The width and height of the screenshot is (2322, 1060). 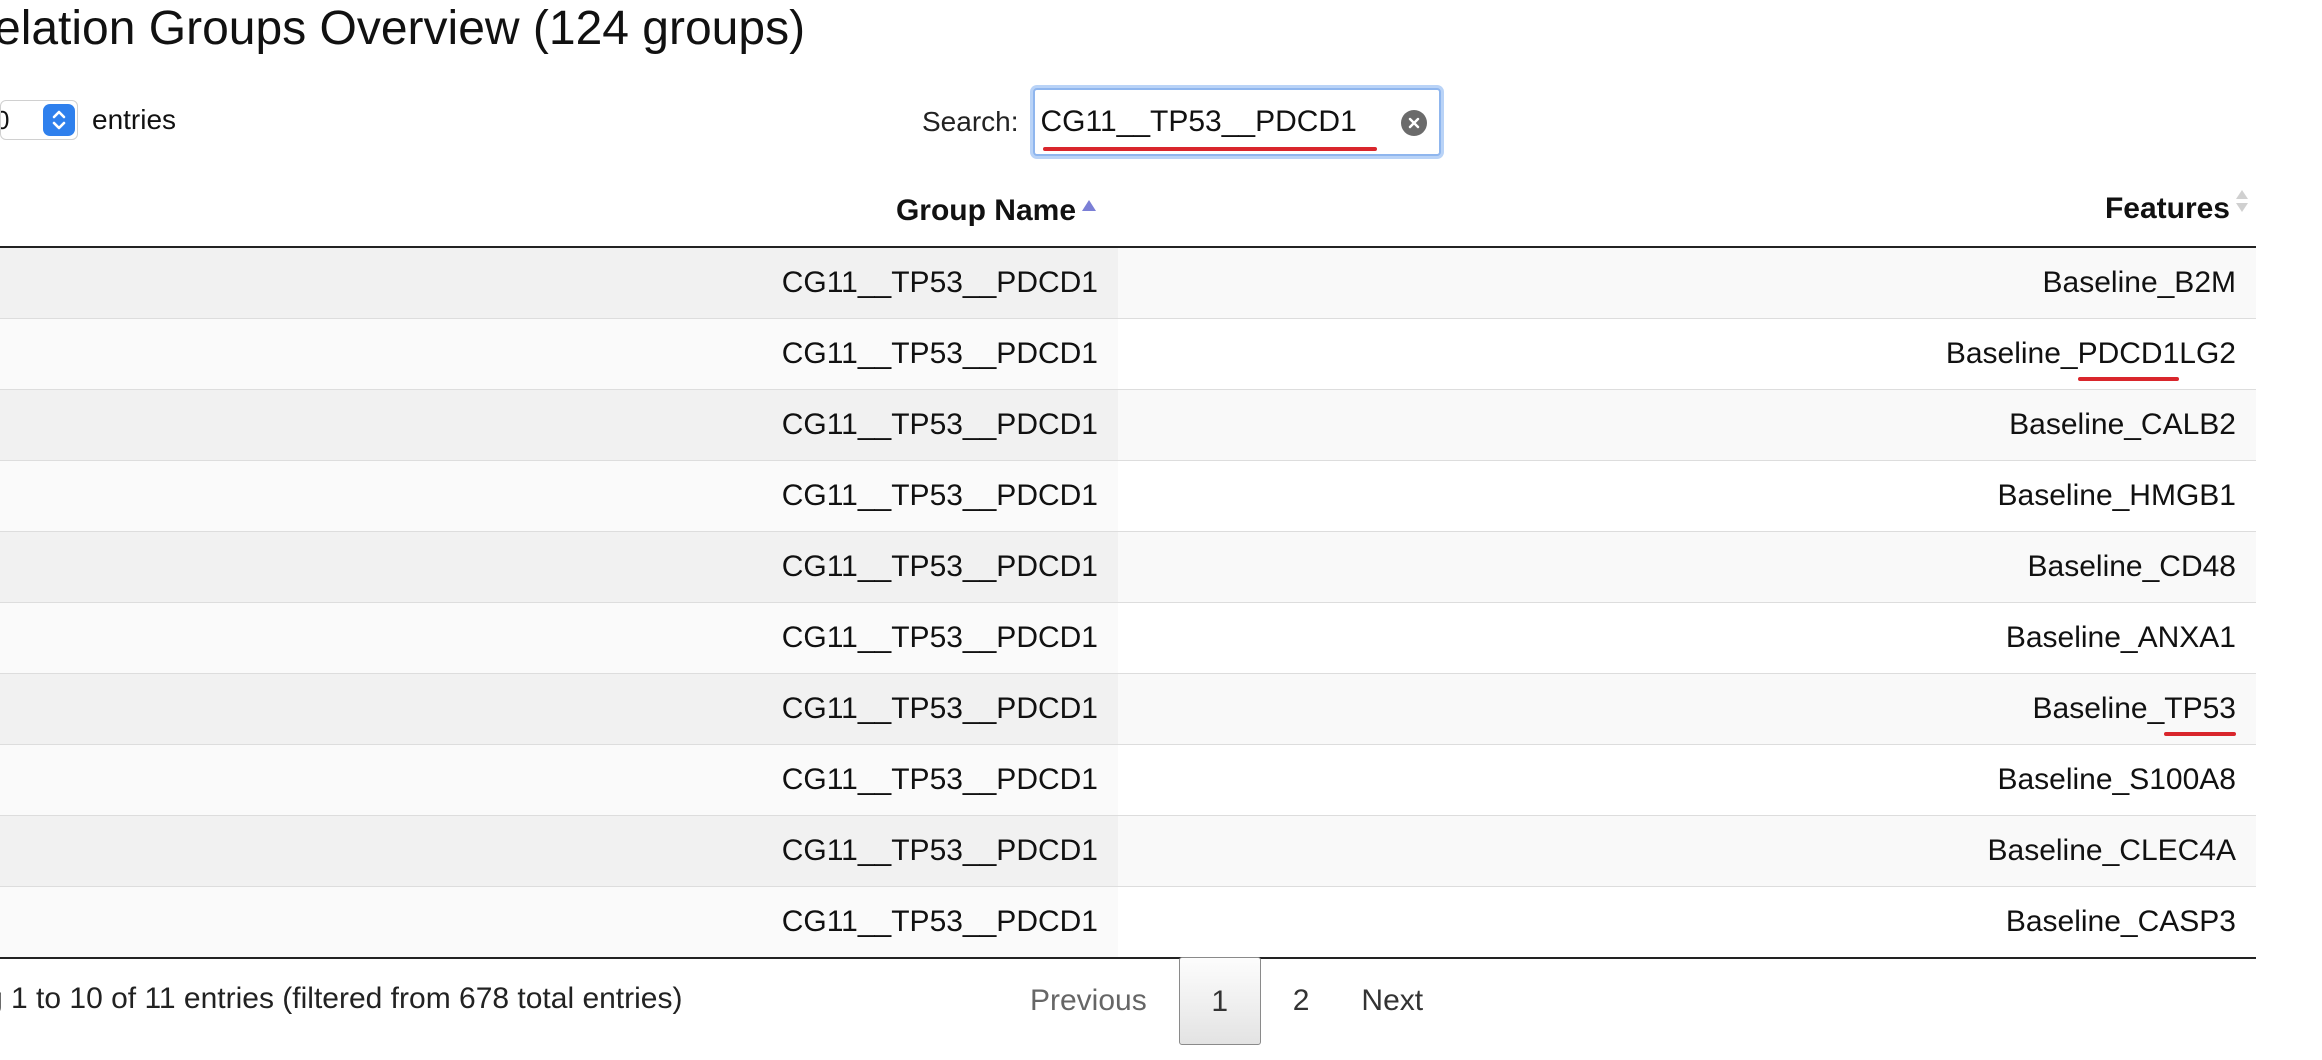 I want to click on table-row: CG11__TP53__PDCD1 Baseline_CASP3, so click(x=1128, y=922).